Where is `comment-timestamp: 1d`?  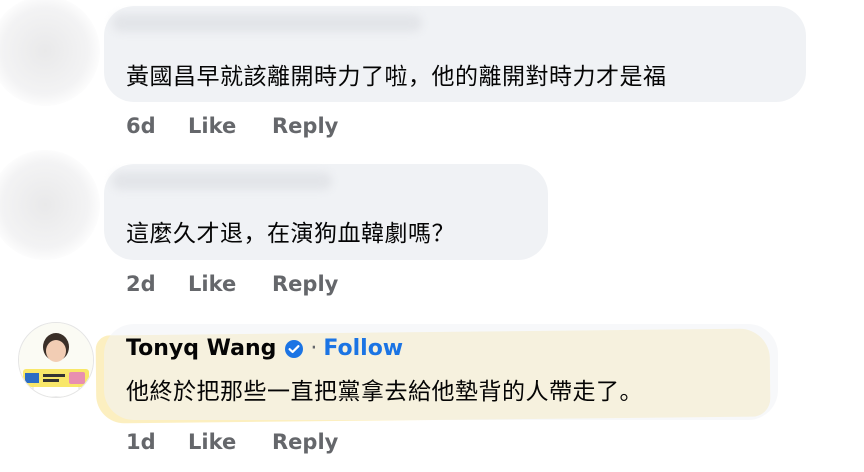 comment-timestamp: 1d is located at coordinates (141, 442).